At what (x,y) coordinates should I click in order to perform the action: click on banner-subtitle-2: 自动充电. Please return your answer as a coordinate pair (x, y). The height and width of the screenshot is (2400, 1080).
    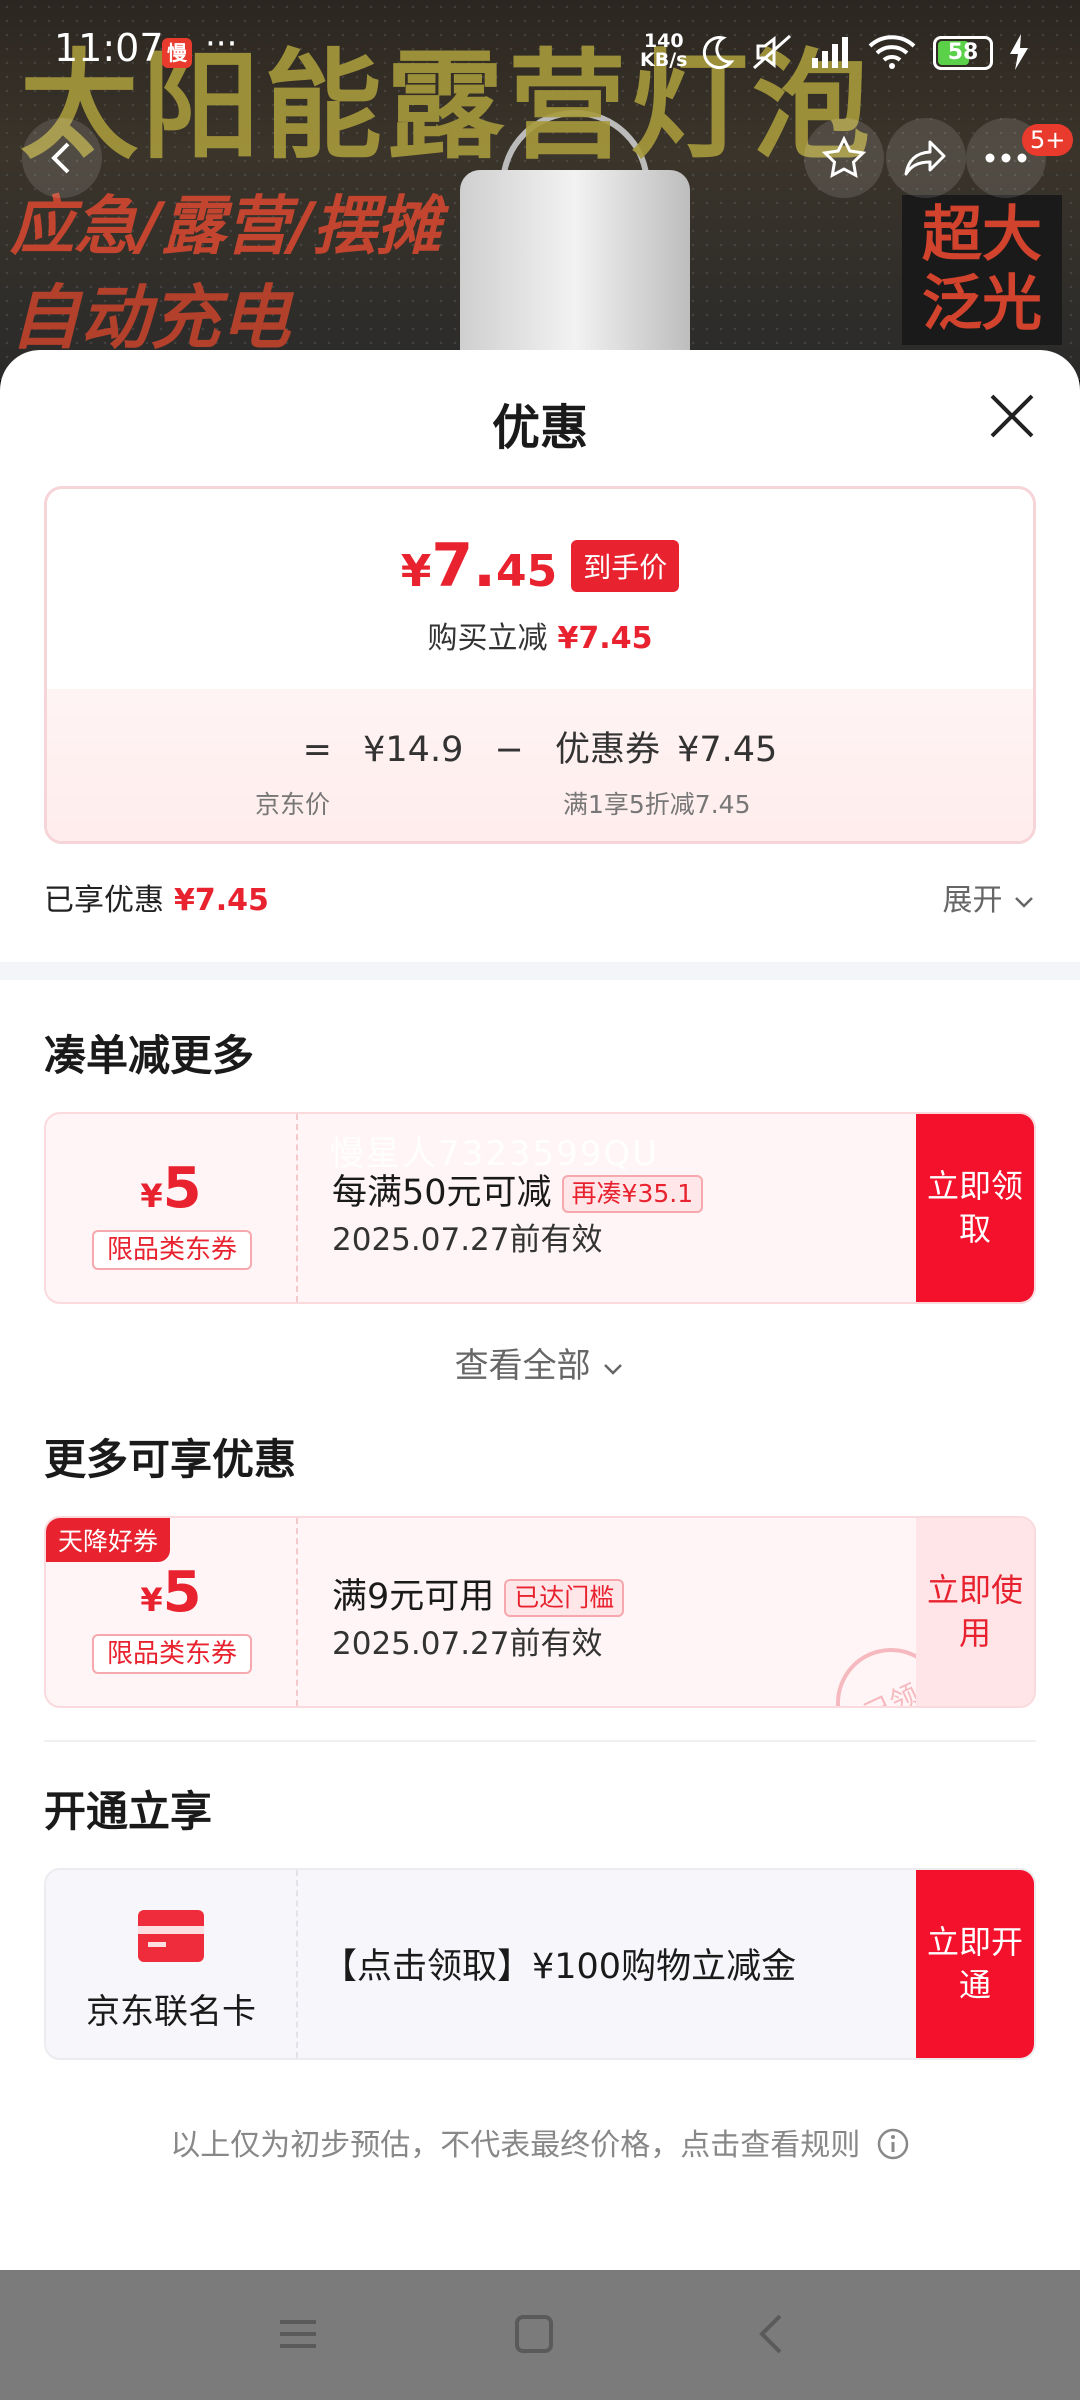
    Looking at the image, I should click on (150, 318).